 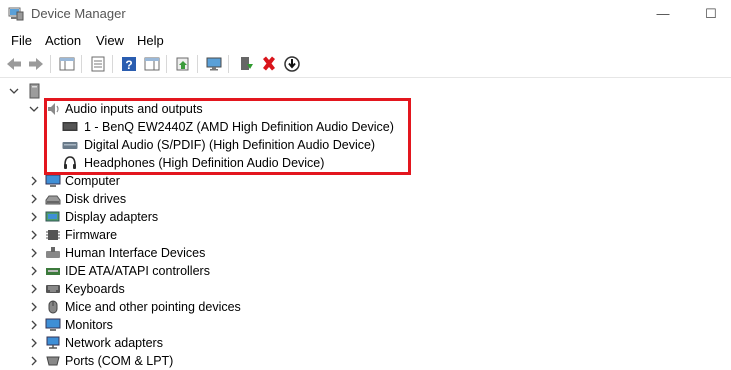 What do you see at coordinates (365, 199) in the screenshot?
I see `tree-category-disk-drives: Disk drives` at bounding box center [365, 199].